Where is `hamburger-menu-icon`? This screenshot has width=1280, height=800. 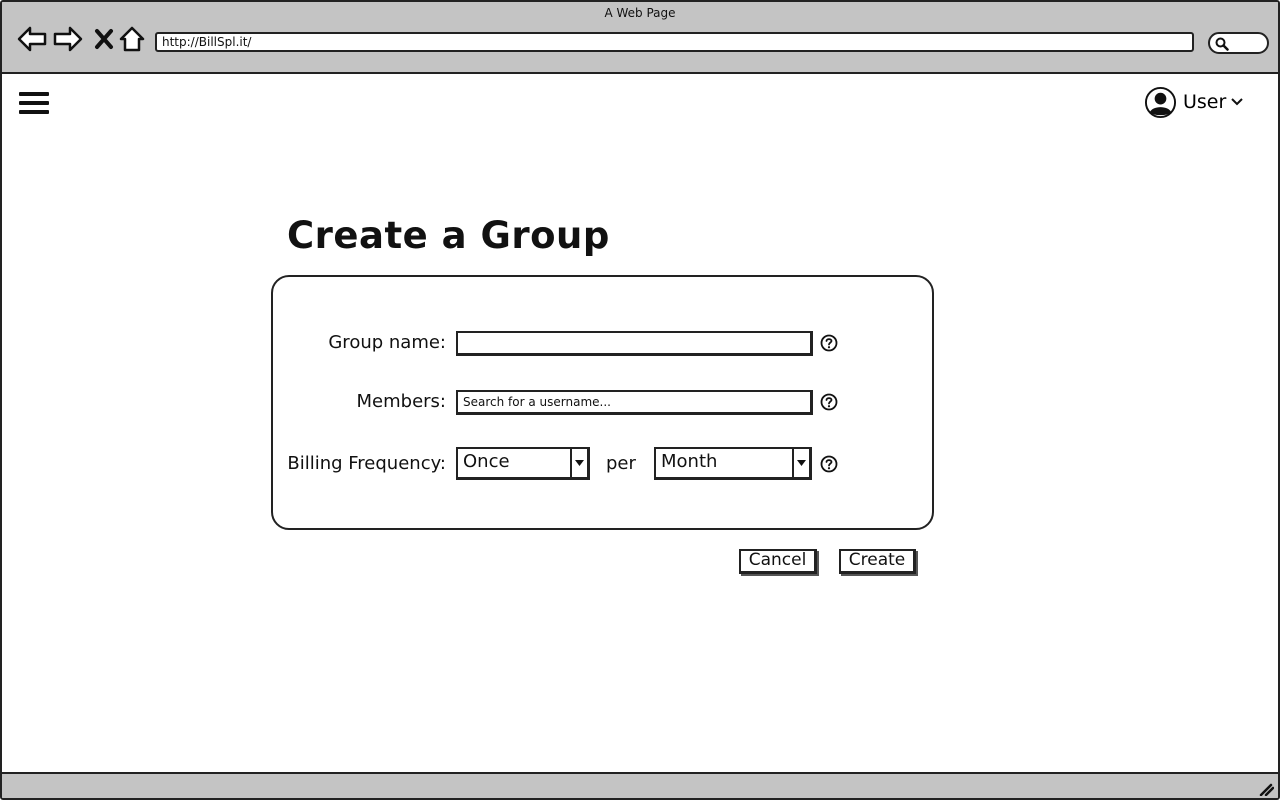 hamburger-menu-icon is located at coordinates (34, 105).